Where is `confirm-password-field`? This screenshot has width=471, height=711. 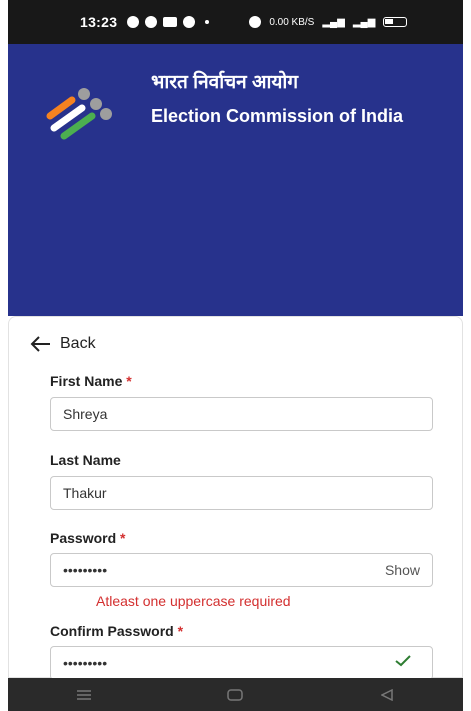 confirm-password-field is located at coordinates (241, 663).